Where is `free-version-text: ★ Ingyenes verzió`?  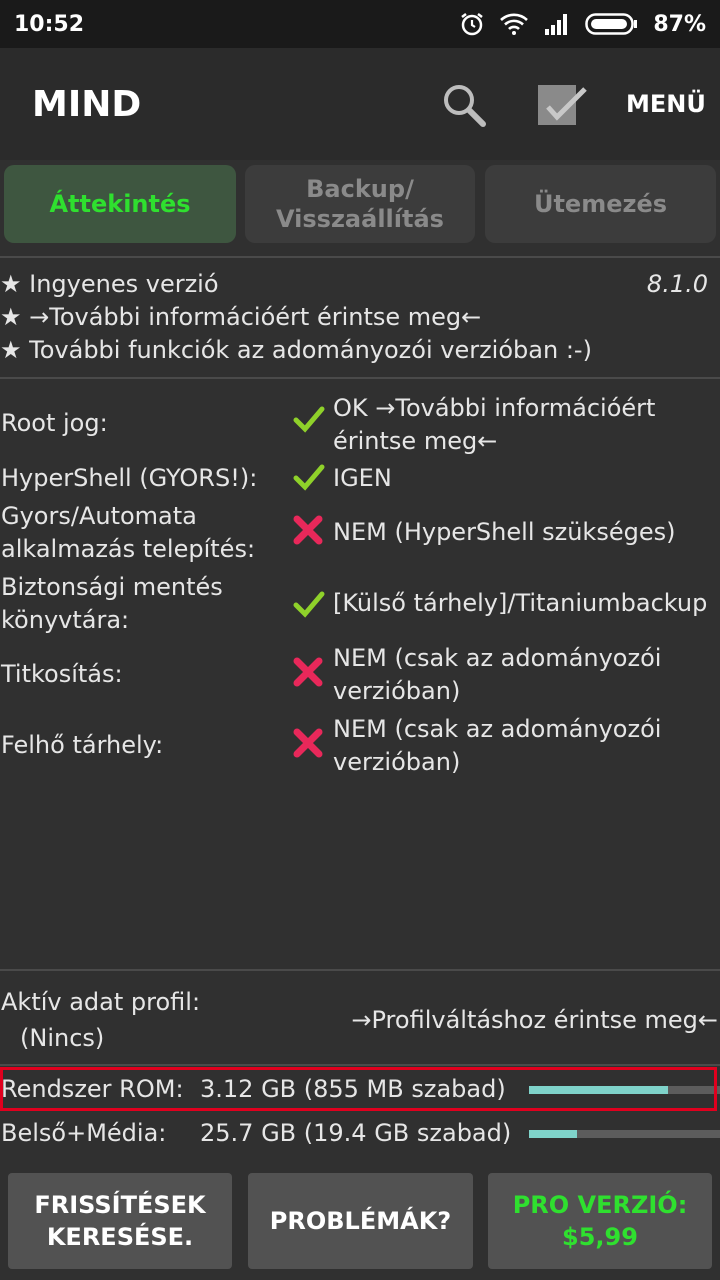 free-version-text: ★ Ingyenes verzió is located at coordinates (109, 284).